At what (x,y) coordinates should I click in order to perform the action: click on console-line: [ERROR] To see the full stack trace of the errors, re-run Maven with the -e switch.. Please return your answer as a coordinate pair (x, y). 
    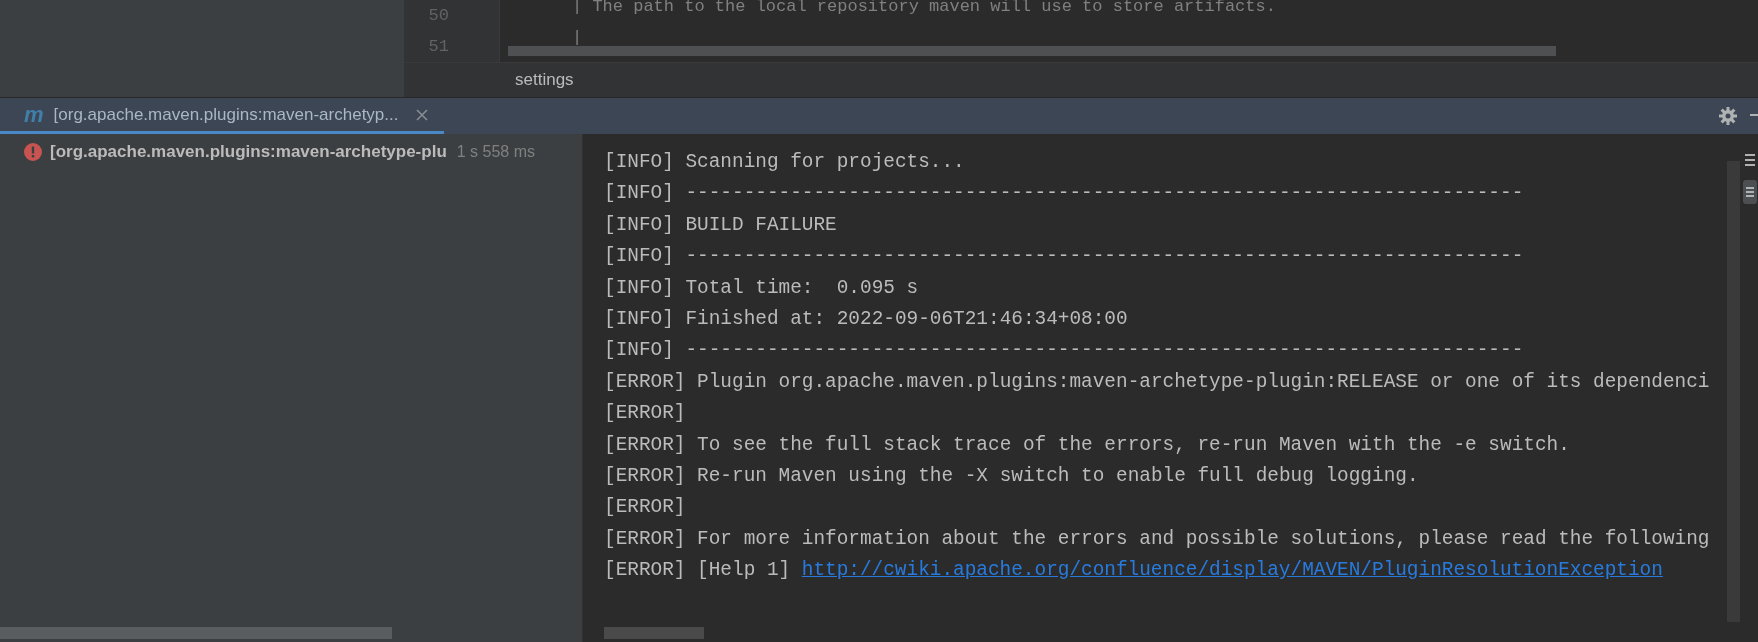
    Looking at the image, I should click on (1087, 445).